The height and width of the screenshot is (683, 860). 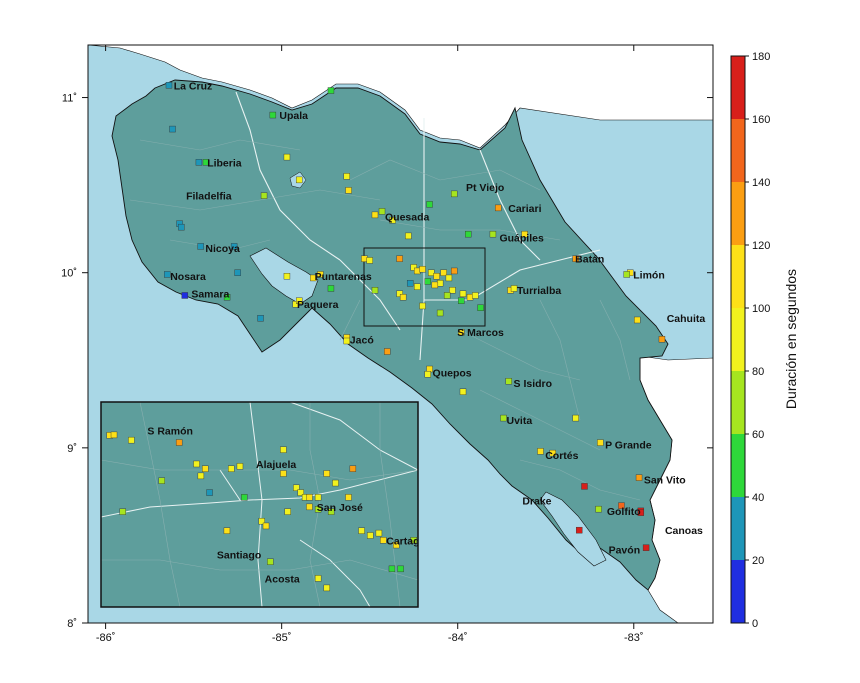 I want to click on city-label: Nicoya, so click(x=222, y=249).